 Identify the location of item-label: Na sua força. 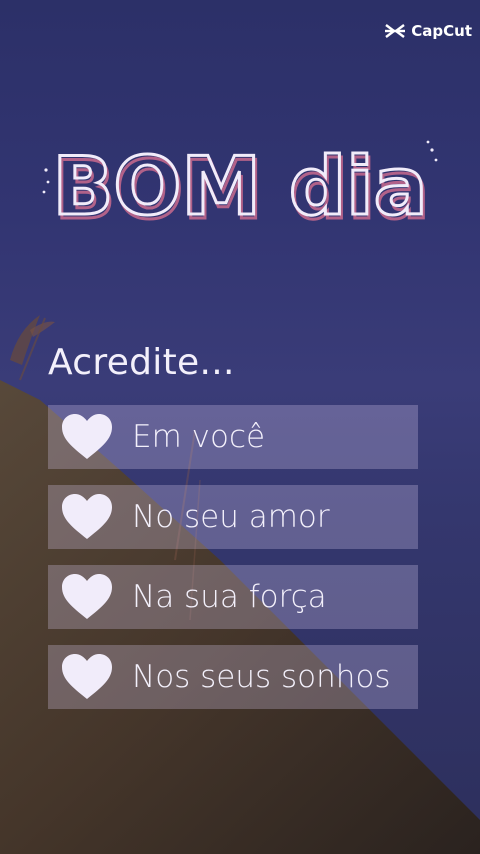
(229, 597).